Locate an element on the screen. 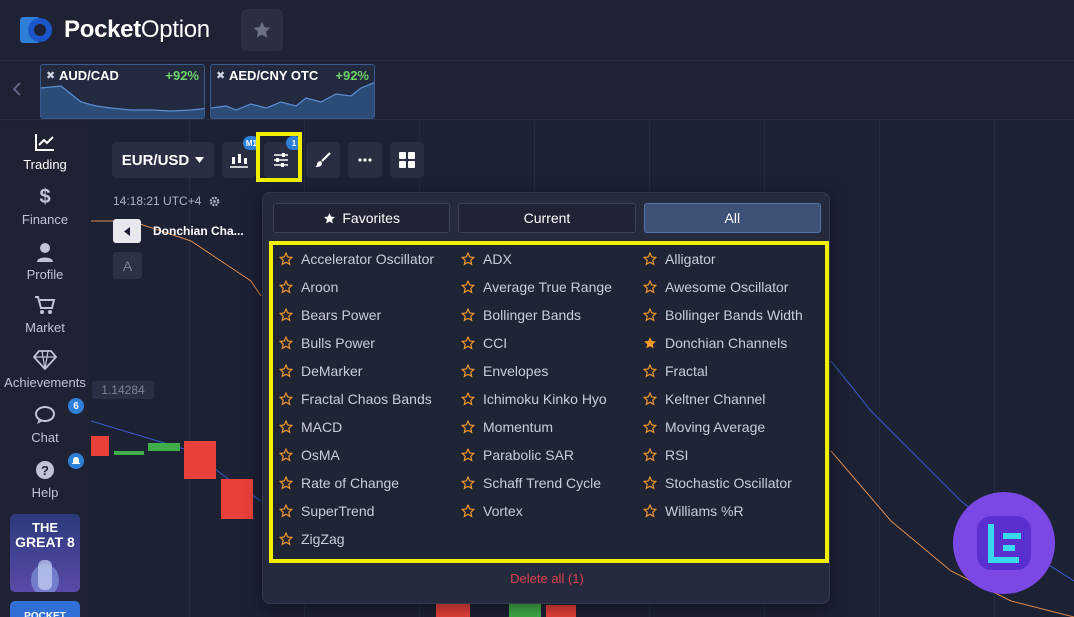 Image resolution: width=1074 pixels, height=617 pixels. indicator-item: Stochastic Oscillator is located at coordinates (731, 483).